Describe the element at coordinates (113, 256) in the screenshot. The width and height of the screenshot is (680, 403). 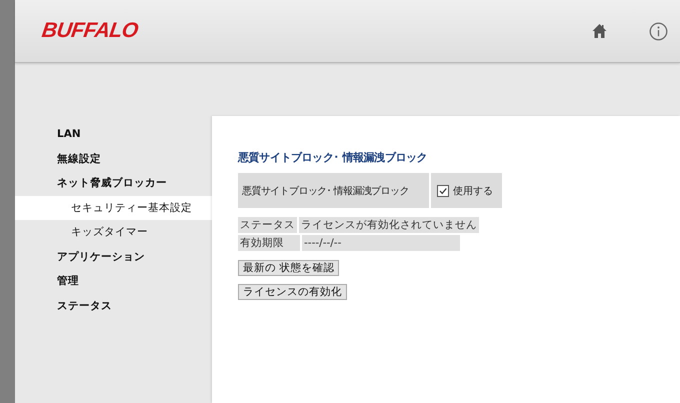
I see `sidebar-item: アプリケーション` at that location.